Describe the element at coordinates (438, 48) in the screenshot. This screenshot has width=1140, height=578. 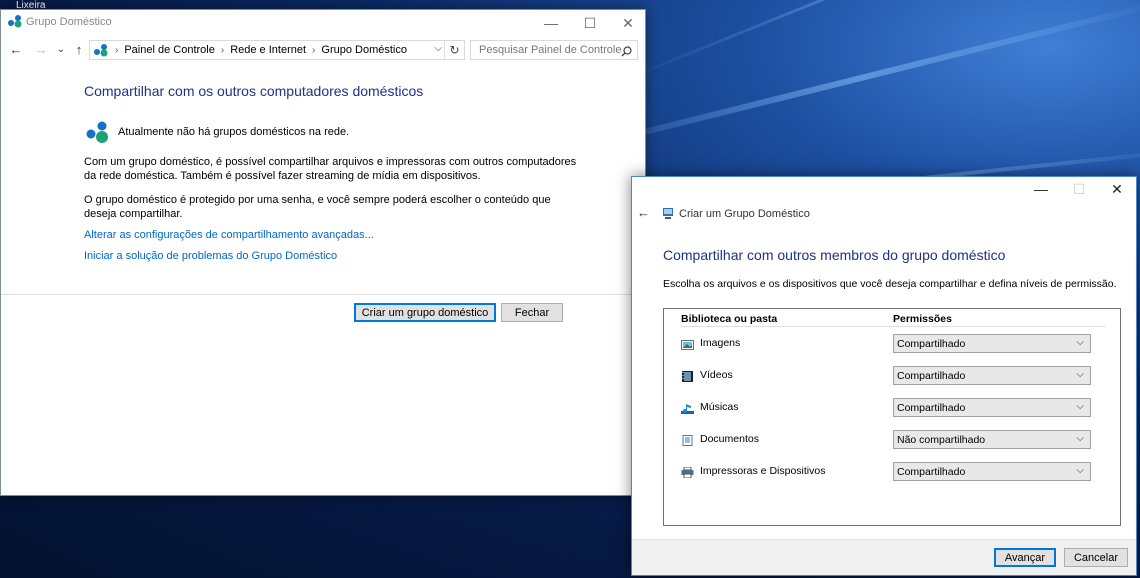
I see `address-dropdown-chevron-icon: ⌵` at that location.